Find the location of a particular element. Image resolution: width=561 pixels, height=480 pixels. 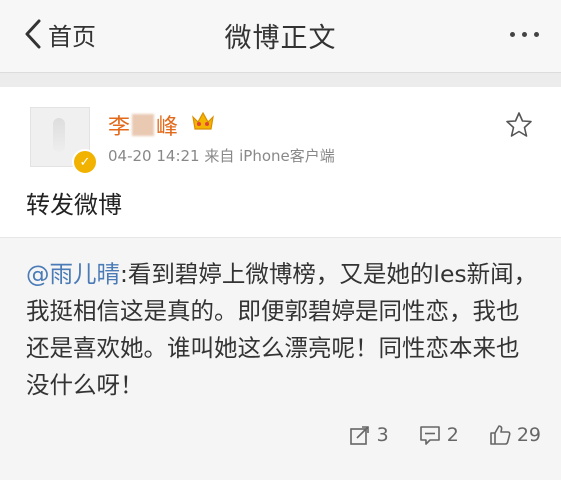

like-count: 29 is located at coordinates (528, 435).